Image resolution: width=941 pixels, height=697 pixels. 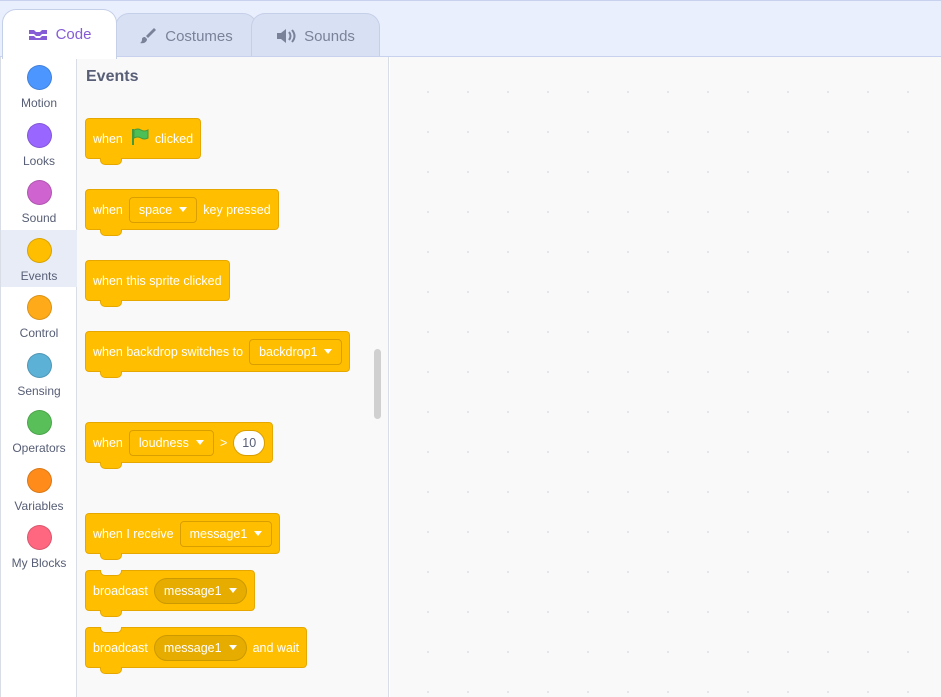 What do you see at coordinates (286, 36) in the screenshot?
I see `speaker-icon` at bounding box center [286, 36].